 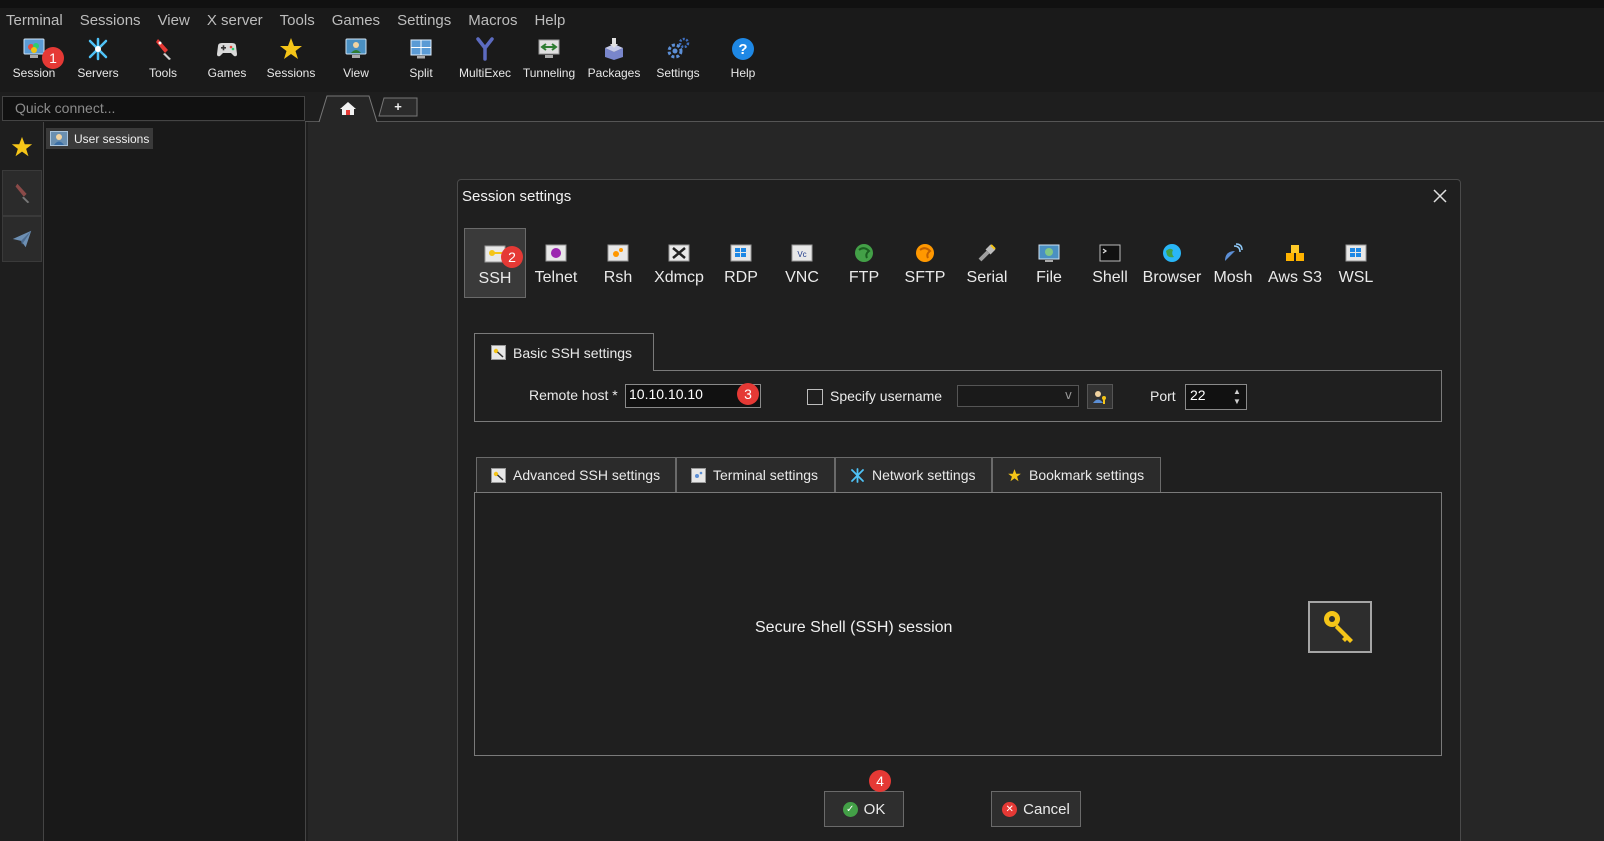 I want to click on window-top-strip, so click(x=802, y=4).